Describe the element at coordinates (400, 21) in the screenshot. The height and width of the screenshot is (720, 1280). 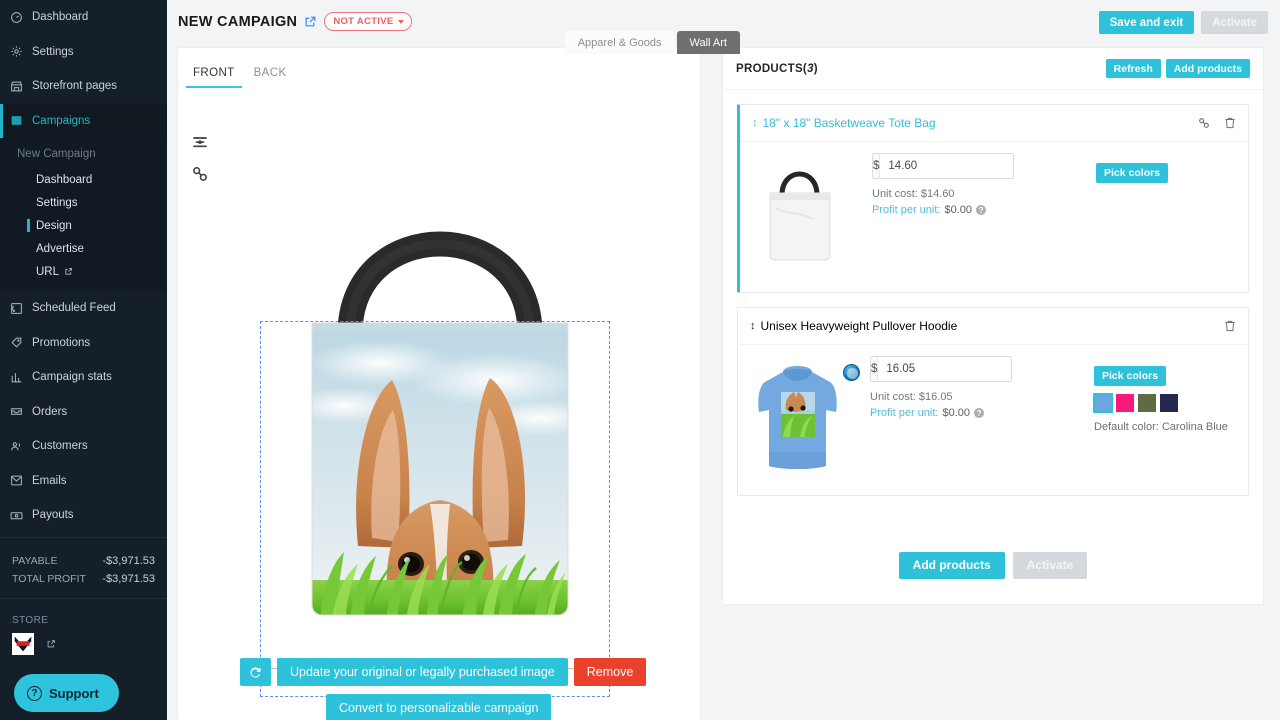
I see `chevron-down-icon` at that location.